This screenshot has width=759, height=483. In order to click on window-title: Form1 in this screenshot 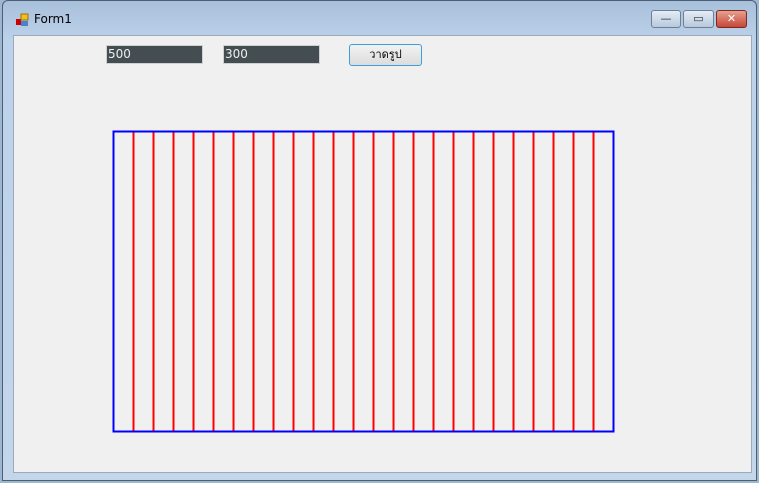, I will do `click(53, 19)`.